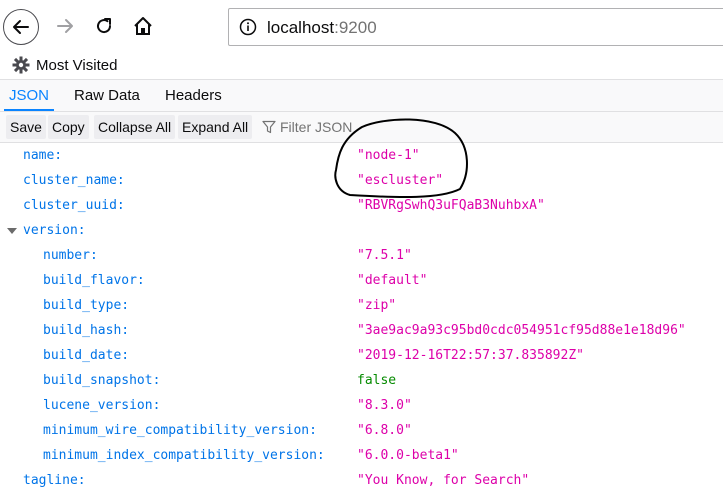  What do you see at coordinates (86, 305) in the screenshot?
I see `json-key: build_type:` at bounding box center [86, 305].